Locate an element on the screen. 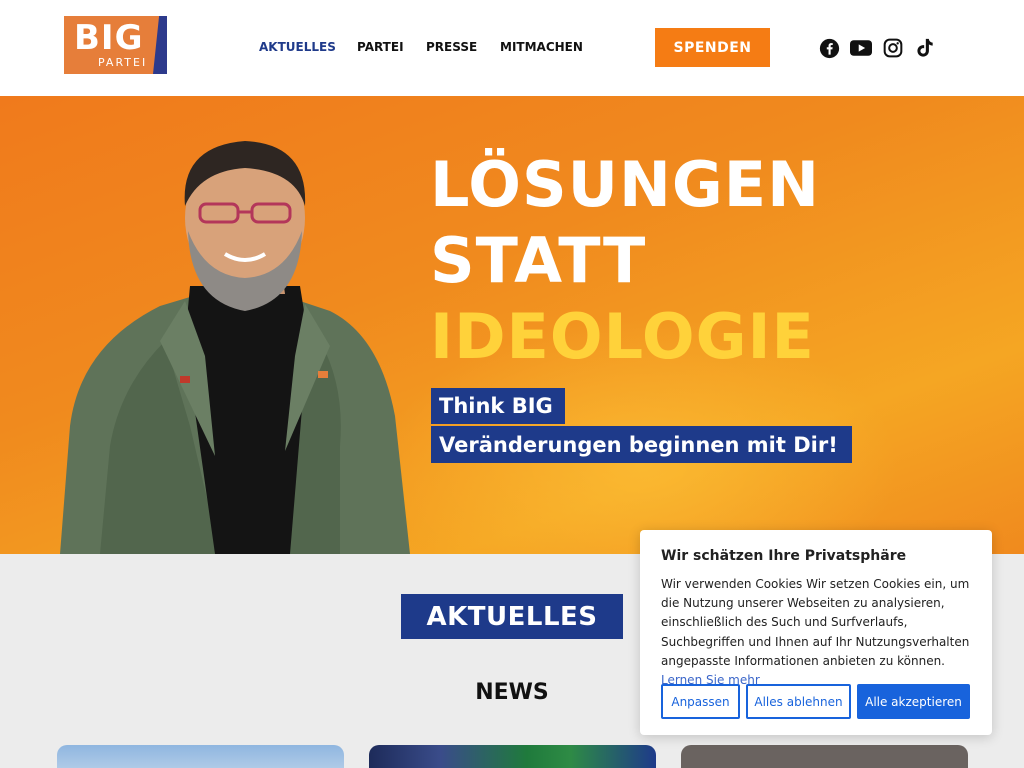 Image resolution: width=1024 pixels, height=768 pixels. nav-item-partei: PARTEI is located at coordinates (380, 47).